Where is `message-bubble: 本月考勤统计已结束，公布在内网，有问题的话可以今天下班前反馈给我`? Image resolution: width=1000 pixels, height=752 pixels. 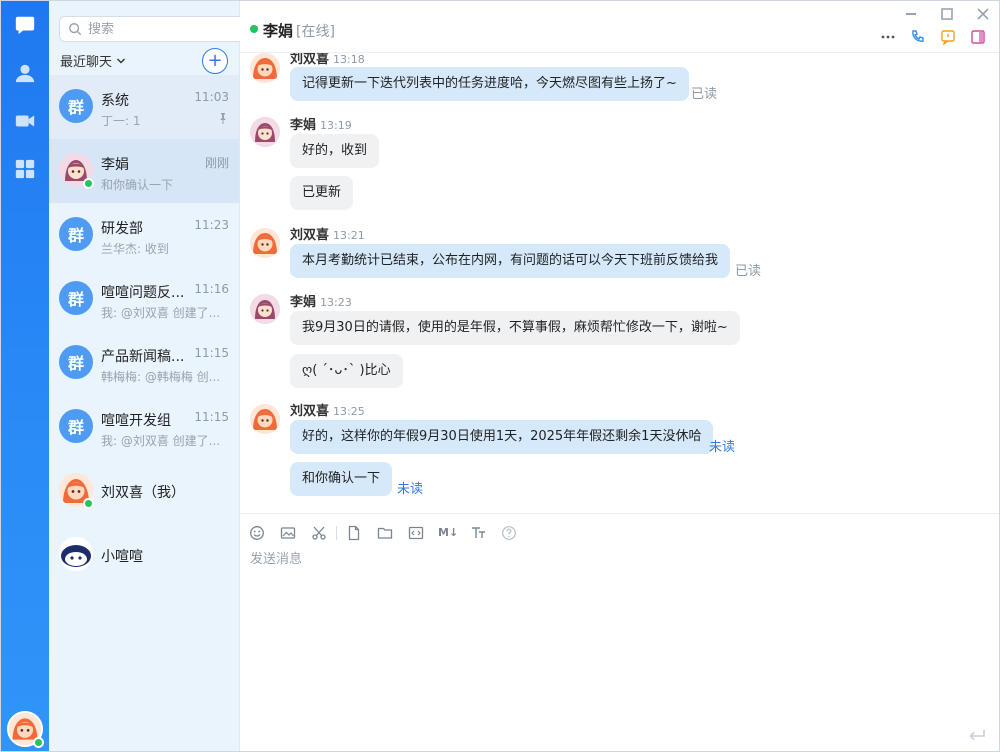
message-bubble: 本月考勤统计已结束，公布在内网，有问题的话可以今天下班前反馈给我 is located at coordinates (510, 261).